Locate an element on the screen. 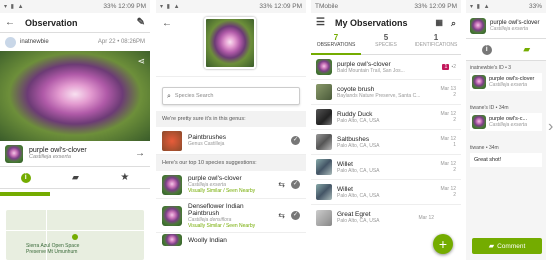 Image resolution: width=558 pixels, height=260 pixels. suggestion-name: Woolly Indian is located at coordinates (207, 240).